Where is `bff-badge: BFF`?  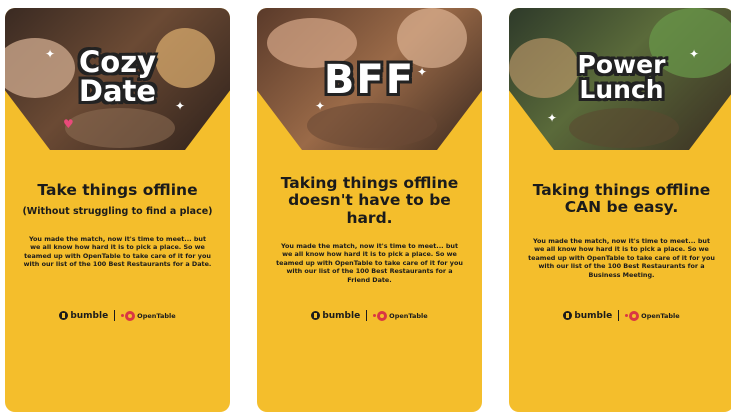
bff-badge: BFF is located at coordinates (369, 80).